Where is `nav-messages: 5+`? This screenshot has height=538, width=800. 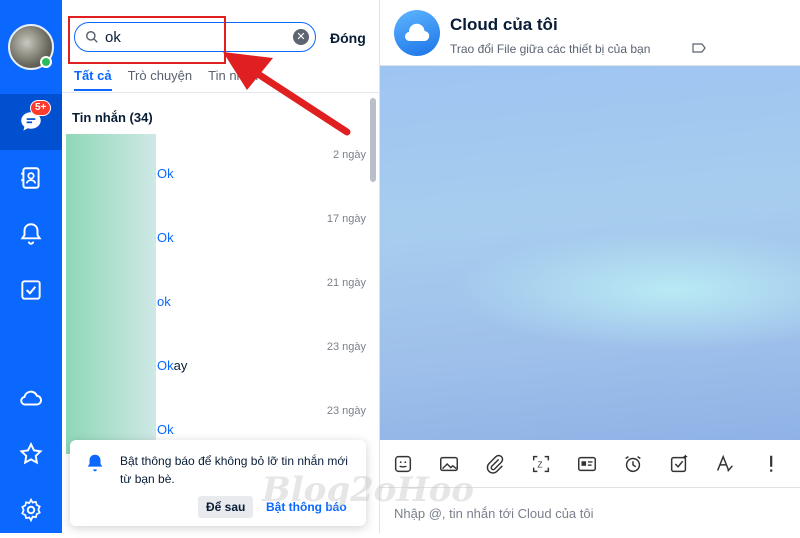
nav-messages: 5+ is located at coordinates (31, 122).